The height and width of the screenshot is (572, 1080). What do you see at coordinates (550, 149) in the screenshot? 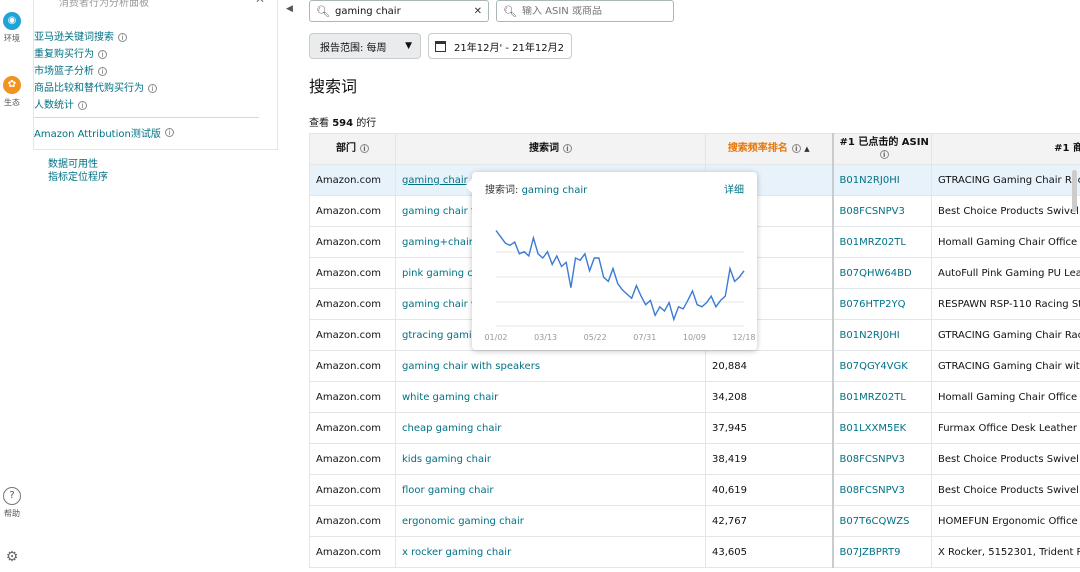
I see `col-header-search-term: 搜索词 i` at bounding box center [550, 149].